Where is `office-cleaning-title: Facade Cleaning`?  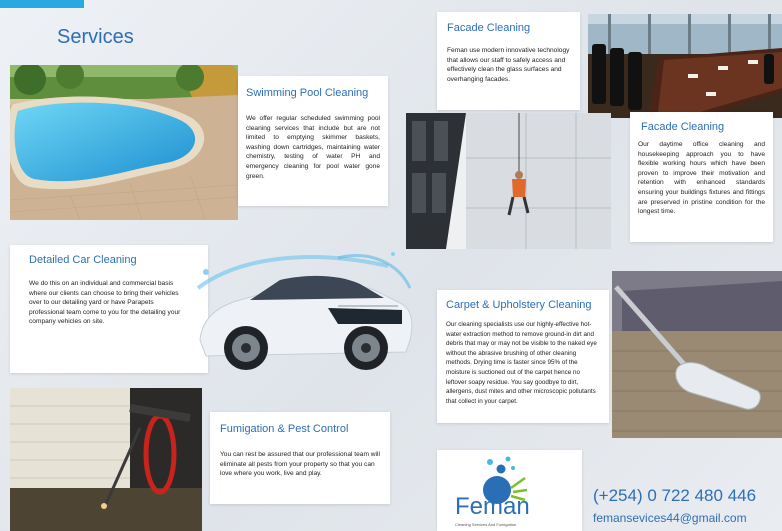 office-cleaning-title: Facade Cleaning is located at coordinates (683, 127).